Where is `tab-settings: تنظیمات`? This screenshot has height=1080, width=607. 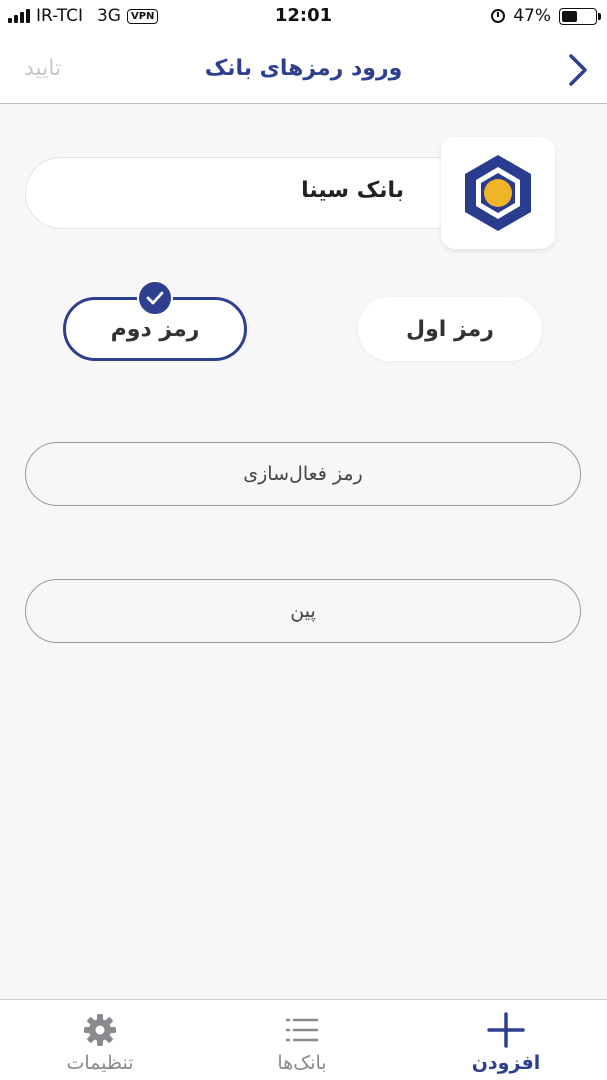 tab-settings: تنظیمات is located at coordinates (100, 1043).